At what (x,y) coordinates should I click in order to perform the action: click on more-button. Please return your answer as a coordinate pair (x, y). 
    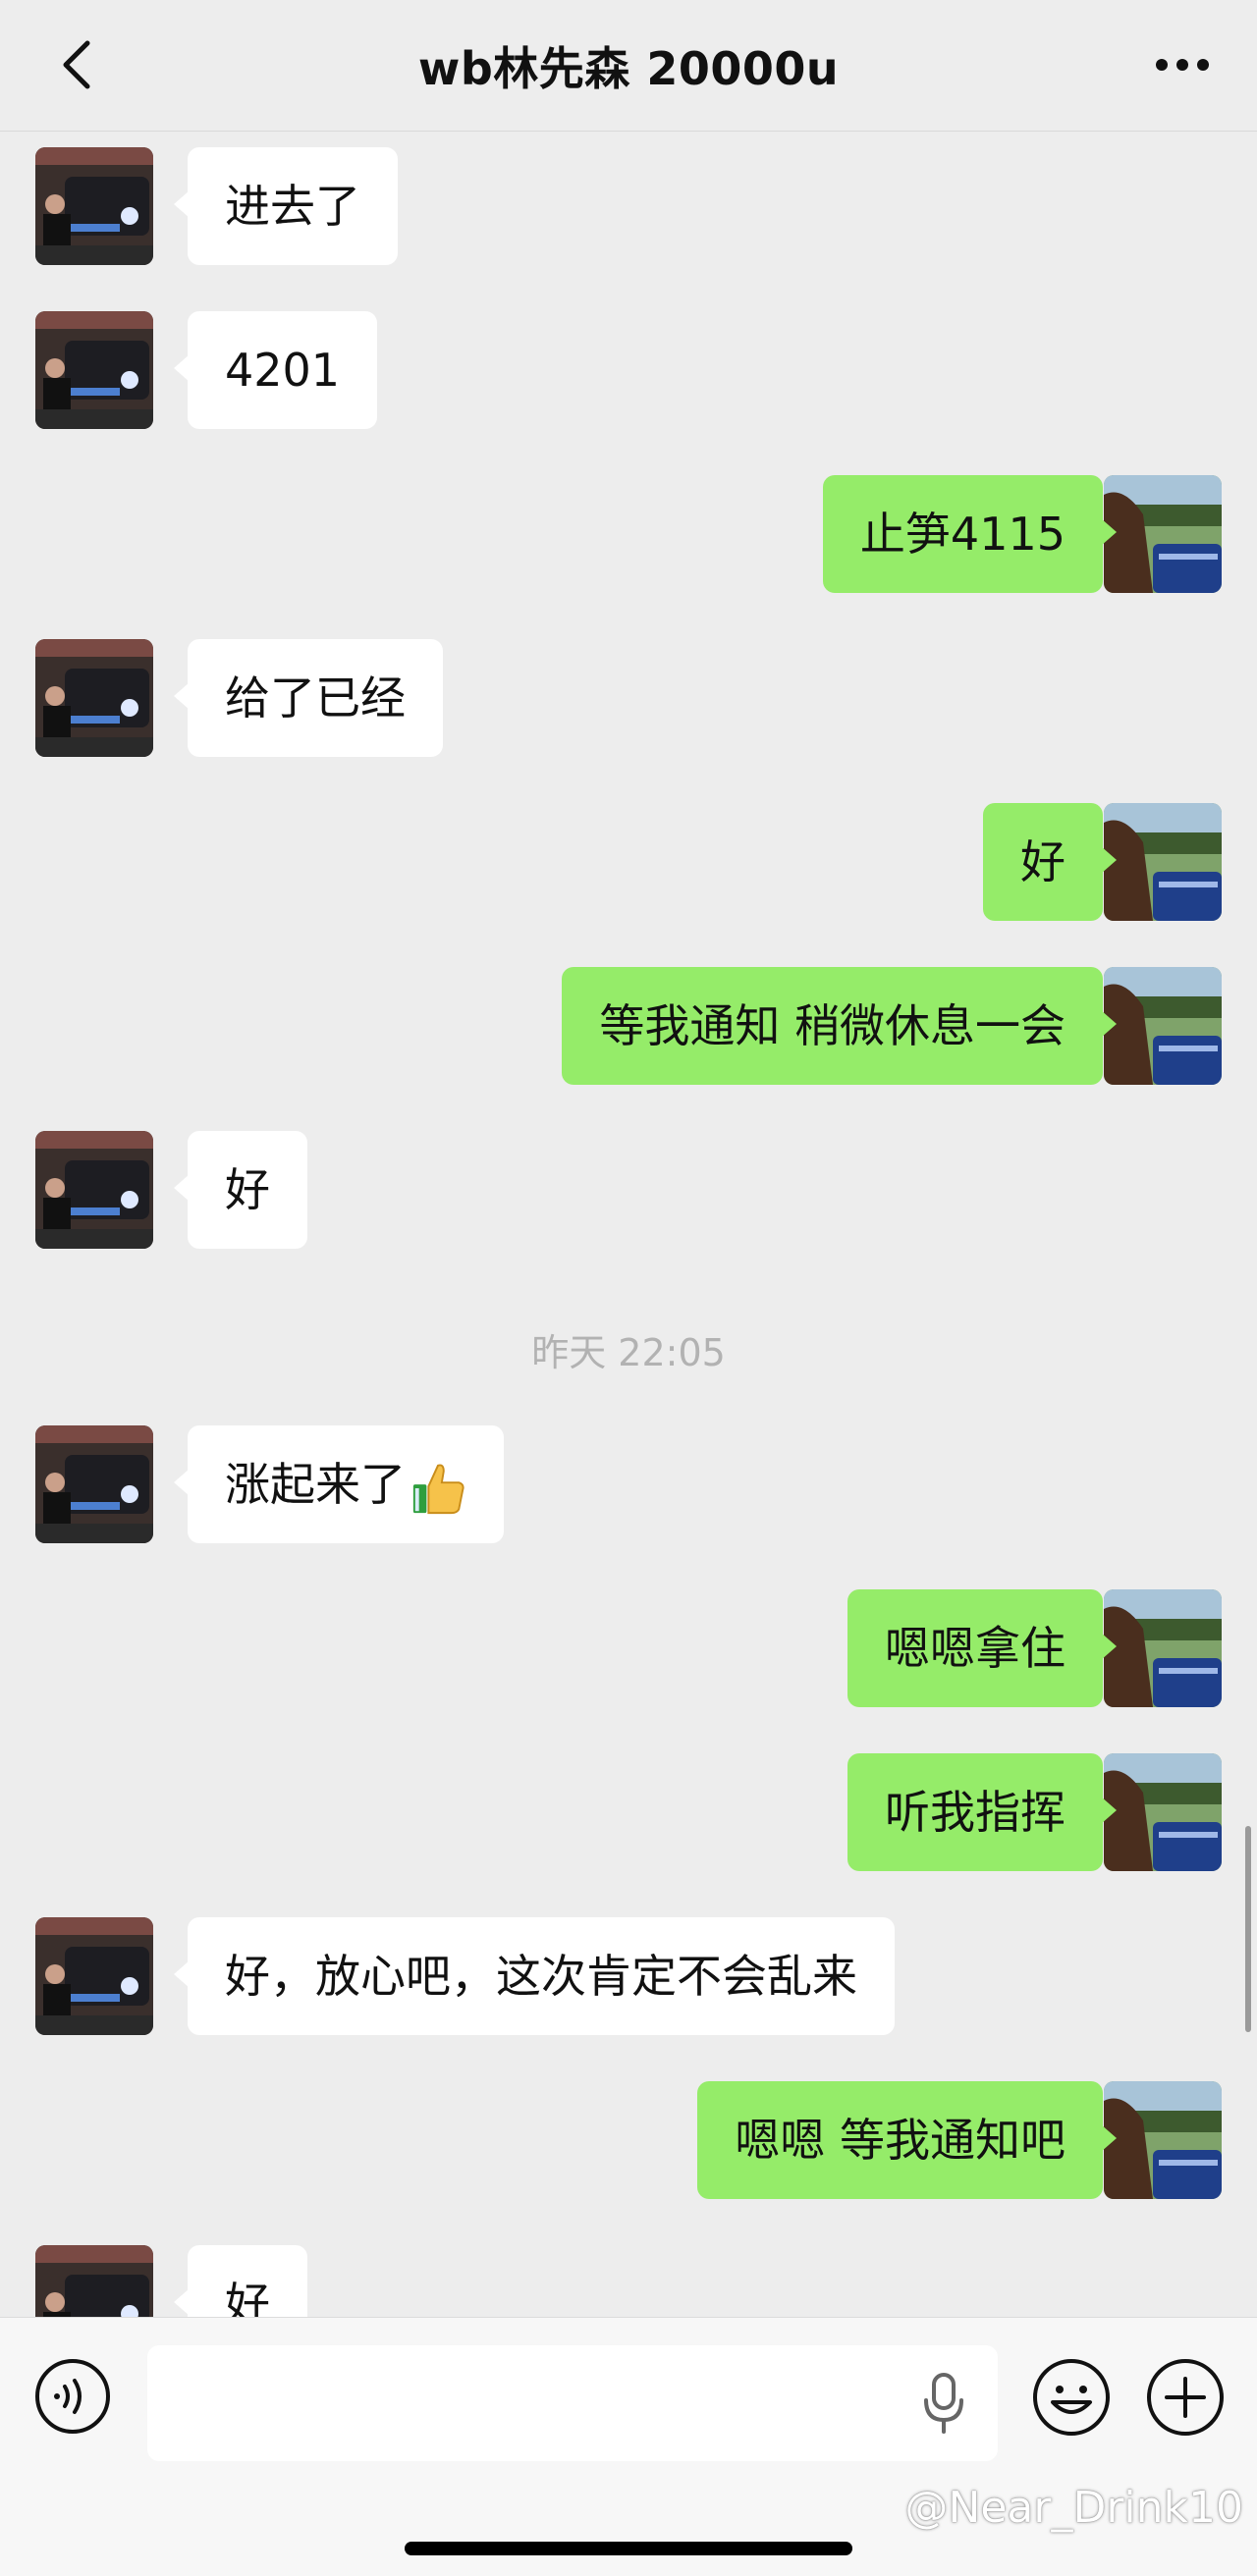
    Looking at the image, I should click on (1182, 64).